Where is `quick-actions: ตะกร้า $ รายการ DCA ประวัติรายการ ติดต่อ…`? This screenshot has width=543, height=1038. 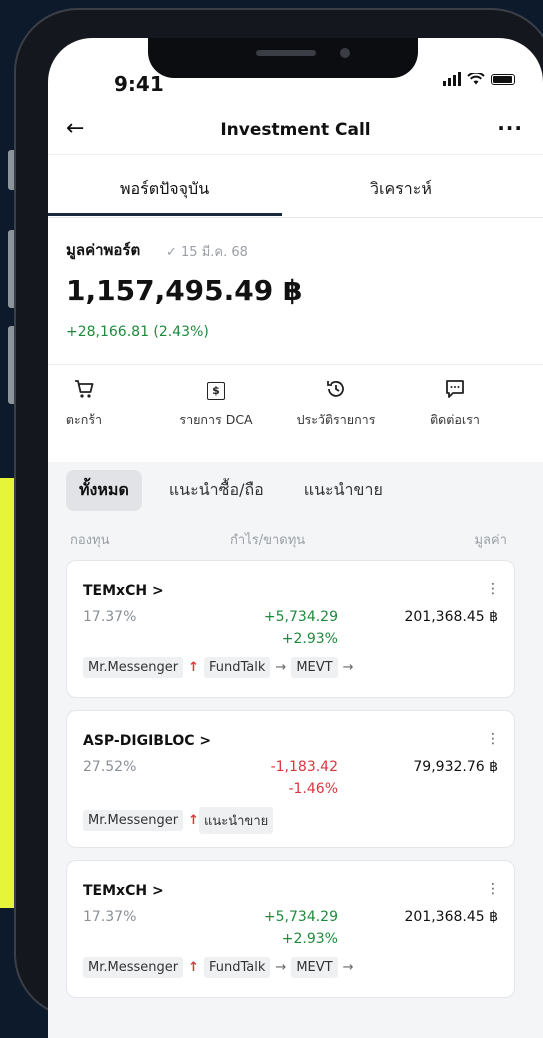 quick-actions: ตะกร้า $ รายการ DCA ประวัติรายการ ติดต่อ… is located at coordinates (295, 408).